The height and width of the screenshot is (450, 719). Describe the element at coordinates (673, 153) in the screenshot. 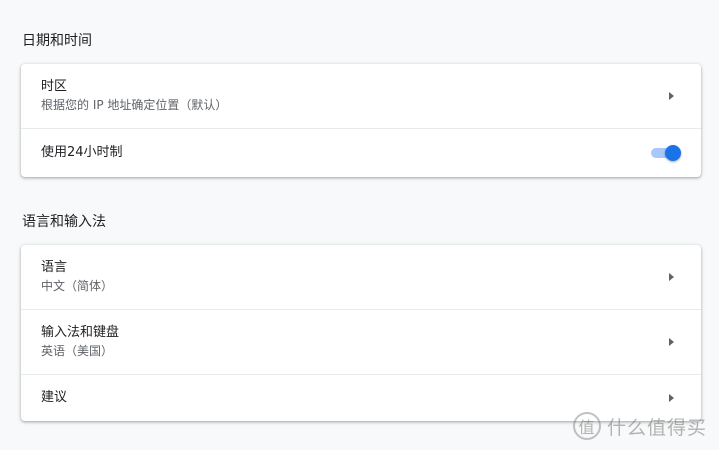

I see `toggle-knob` at that location.